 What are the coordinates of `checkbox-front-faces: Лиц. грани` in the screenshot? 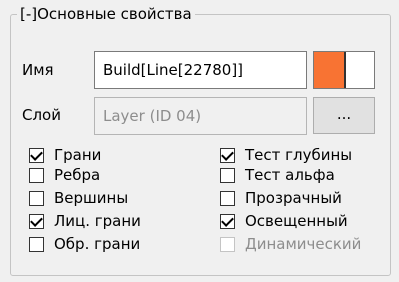 It's located at (85, 221).